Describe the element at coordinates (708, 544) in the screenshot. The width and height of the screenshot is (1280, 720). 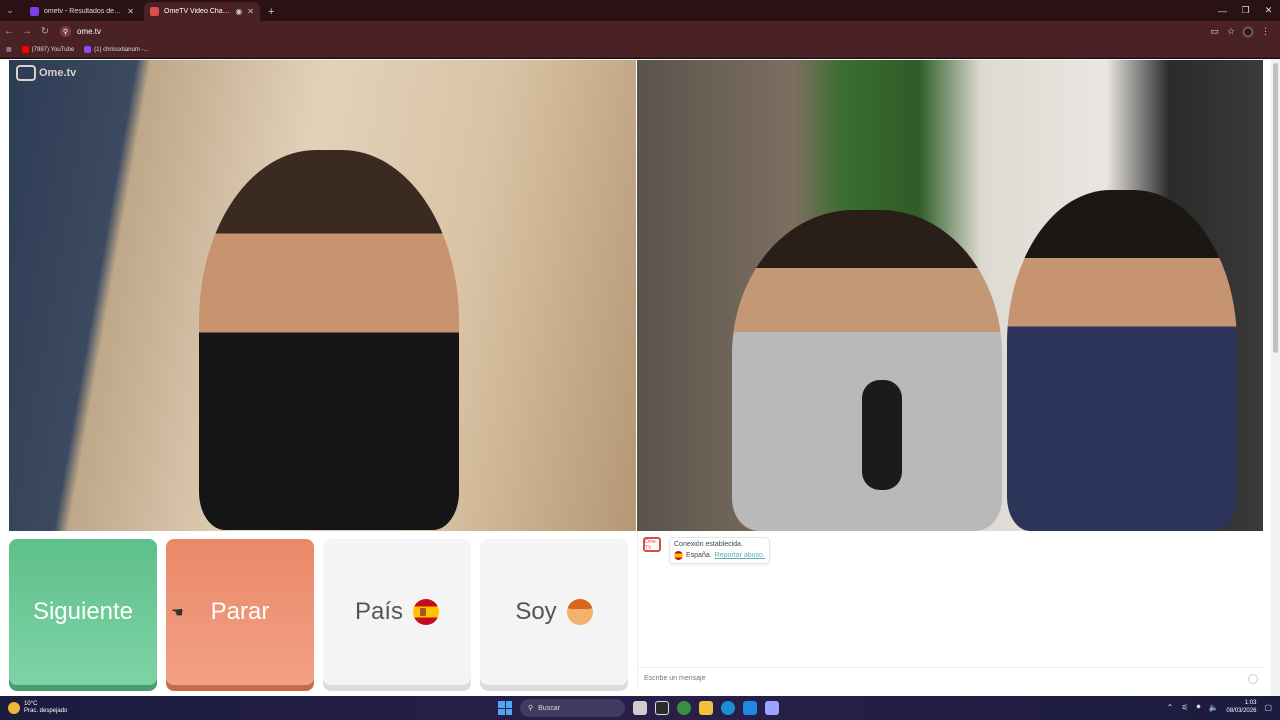
I see `connection-status: Conexión establecida.` at that location.